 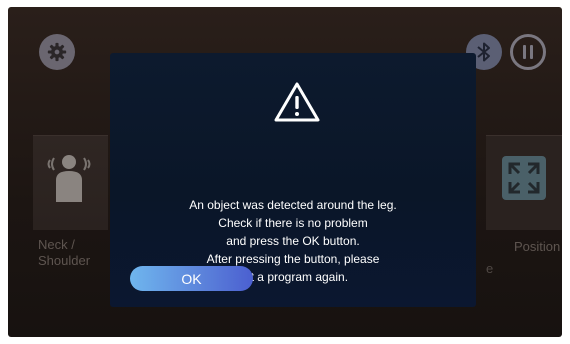 What do you see at coordinates (537, 246) in the screenshot?
I see `position-label: Position` at bounding box center [537, 246].